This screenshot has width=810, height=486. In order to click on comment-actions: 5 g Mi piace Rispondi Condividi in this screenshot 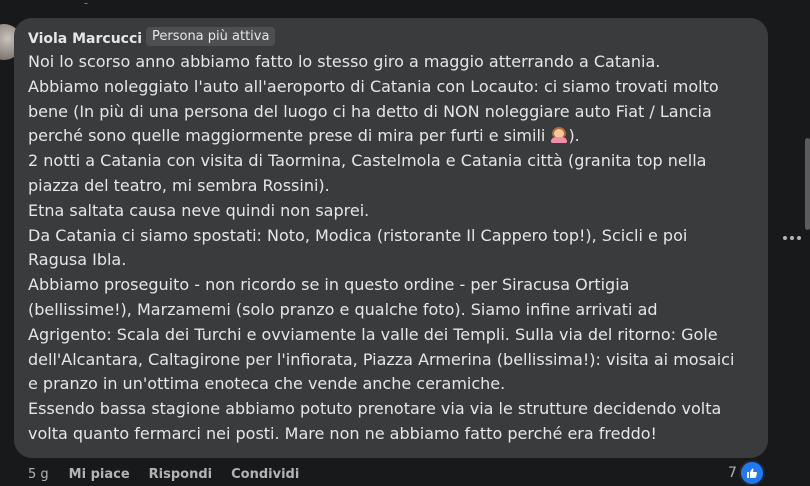, I will do `click(173, 475)`.